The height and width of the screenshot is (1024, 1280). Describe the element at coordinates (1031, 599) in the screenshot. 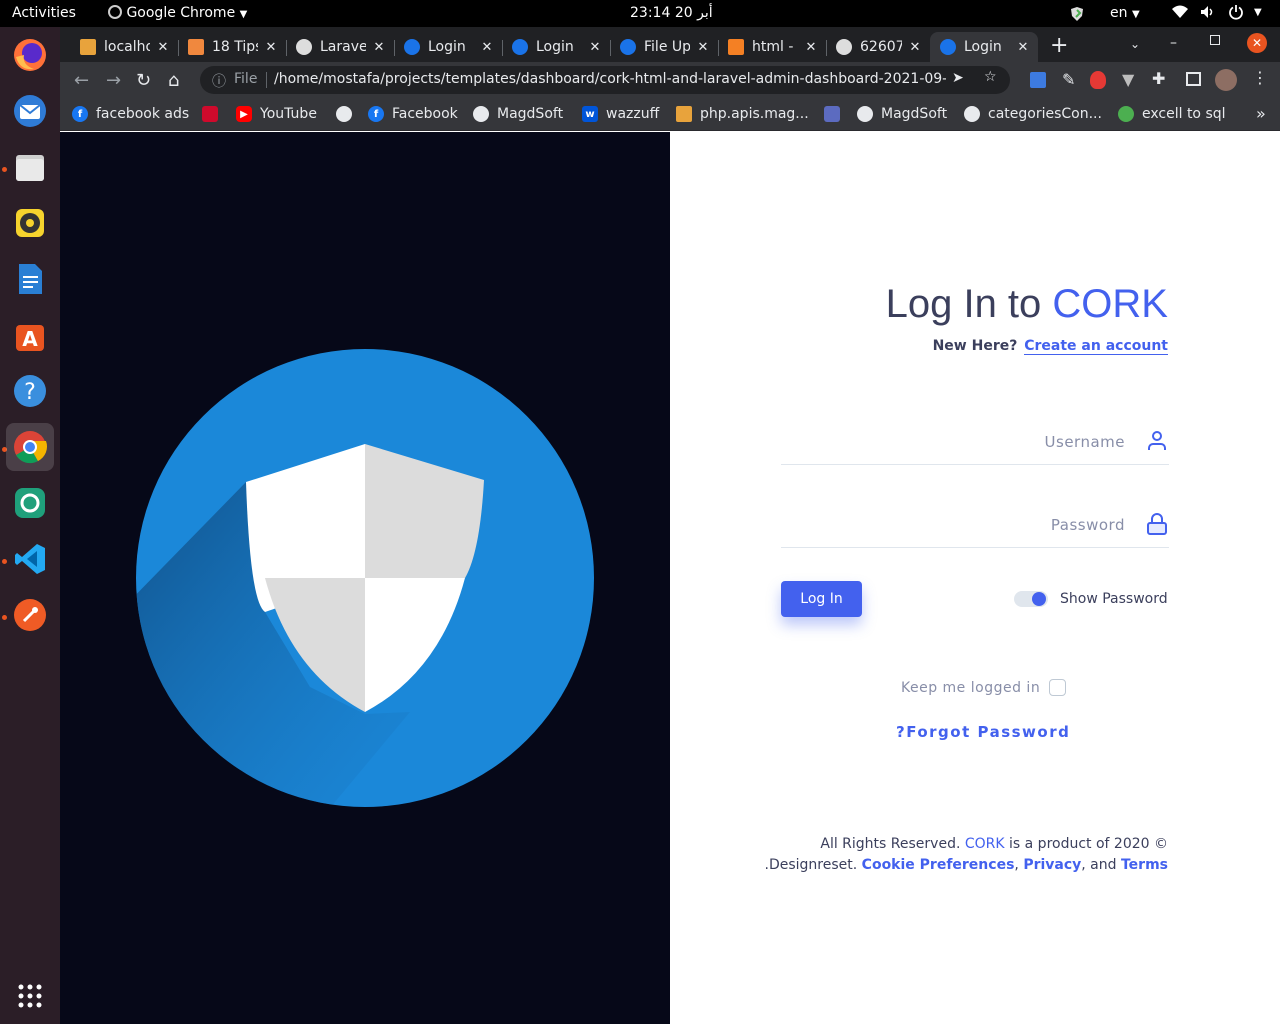

I see `show-password-toggle` at that location.